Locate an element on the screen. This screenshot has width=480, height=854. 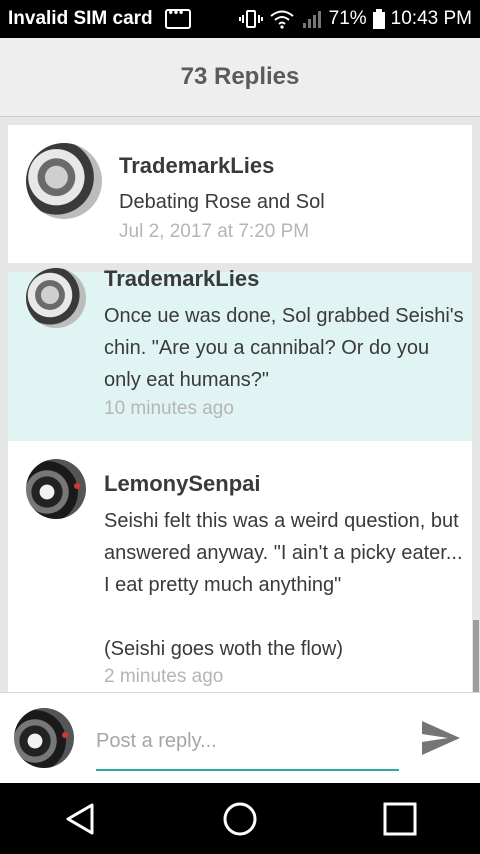
message-notification-icon is located at coordinates (177, 17).